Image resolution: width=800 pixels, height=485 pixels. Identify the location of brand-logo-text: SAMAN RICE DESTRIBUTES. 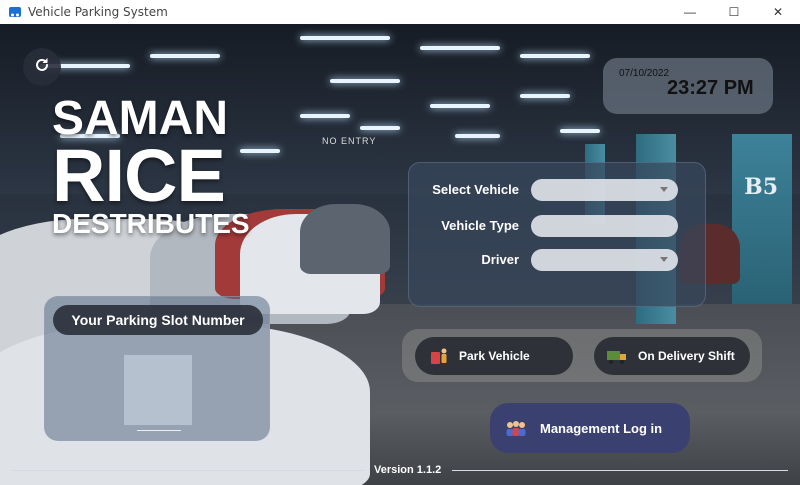
(151, 167).